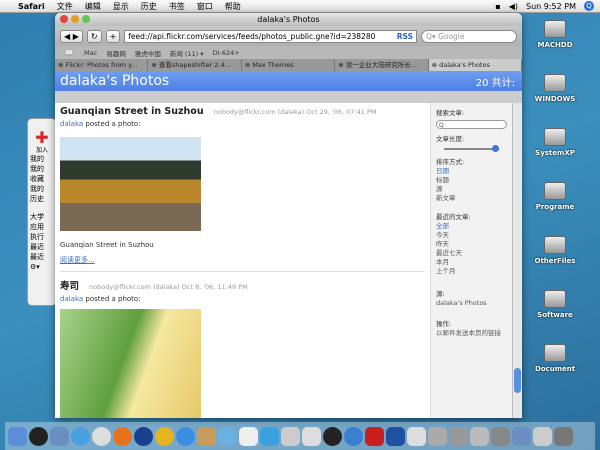 The height and width of the screenshot is (450, 600). I want to click on recent-last-month: 上个月, so click(471, 271).